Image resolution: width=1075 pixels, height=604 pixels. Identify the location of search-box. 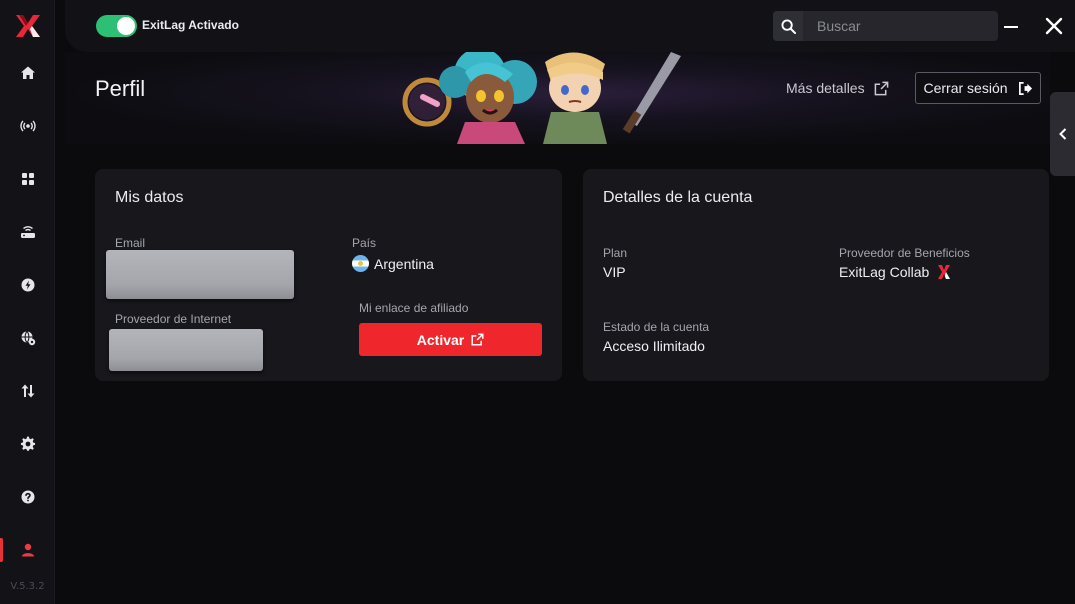
(885, 26).